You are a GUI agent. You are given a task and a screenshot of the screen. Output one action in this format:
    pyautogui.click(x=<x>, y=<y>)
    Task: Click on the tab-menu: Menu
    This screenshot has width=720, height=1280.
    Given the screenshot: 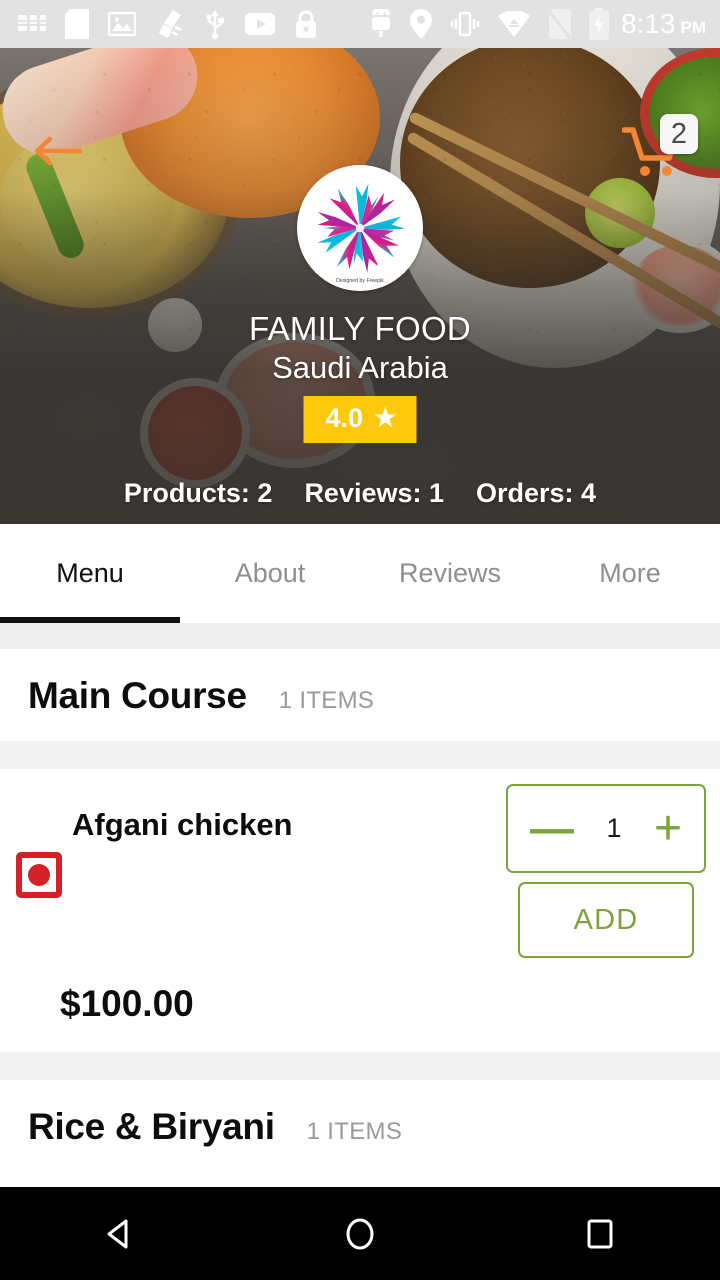 What is the action you would take?
    pyautogui.click(x=90, y=573)
    